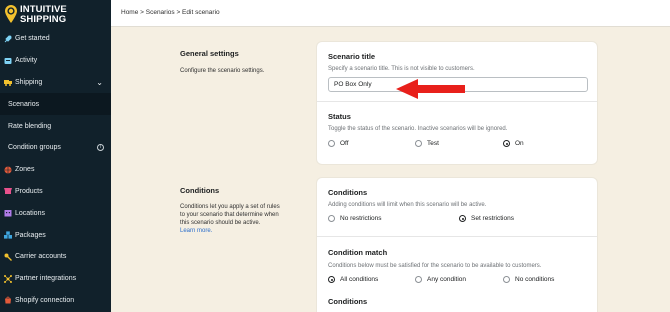  Describe the element at coordinates (513, 143) in the screenshot. I see `status-radio-on: On` at that location.